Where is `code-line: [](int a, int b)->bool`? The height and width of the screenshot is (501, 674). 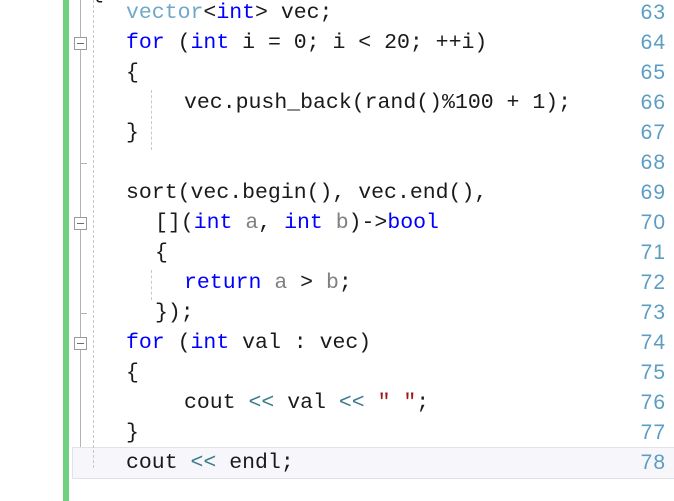 code-line: [](int a, int b)->bool is located at coordinates (265, 223).